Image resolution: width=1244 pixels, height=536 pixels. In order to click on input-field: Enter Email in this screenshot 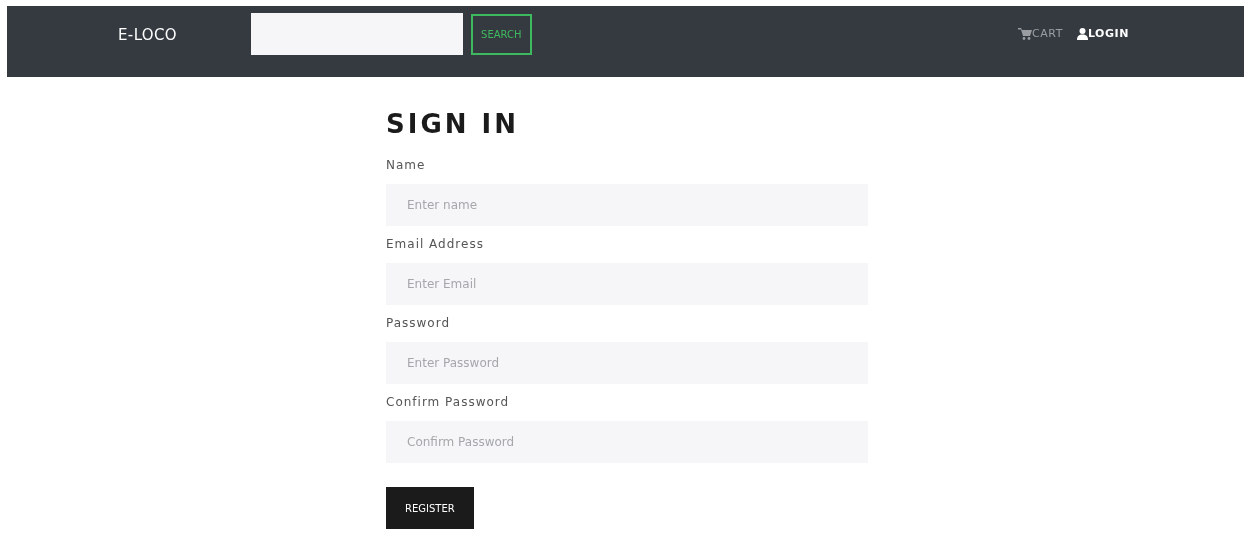, I will do `click(627, 284)`.